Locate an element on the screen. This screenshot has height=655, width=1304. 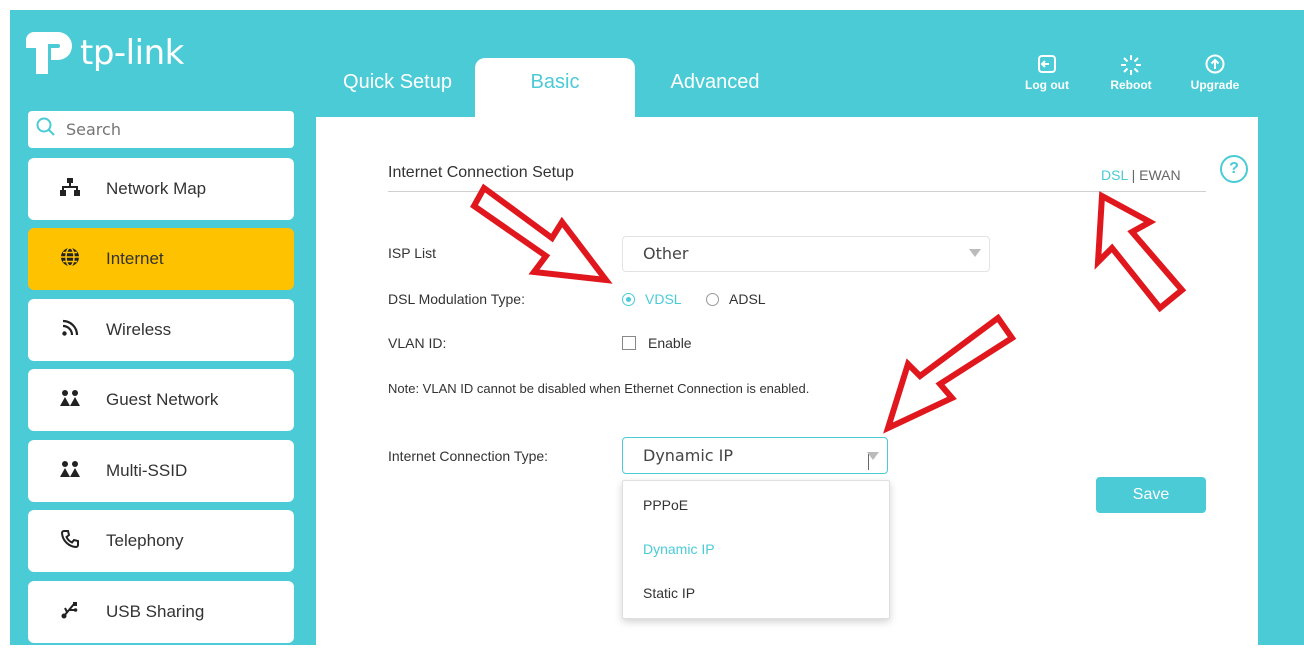
arrow-to-modulation-icon is located at coordinates (541, 233).